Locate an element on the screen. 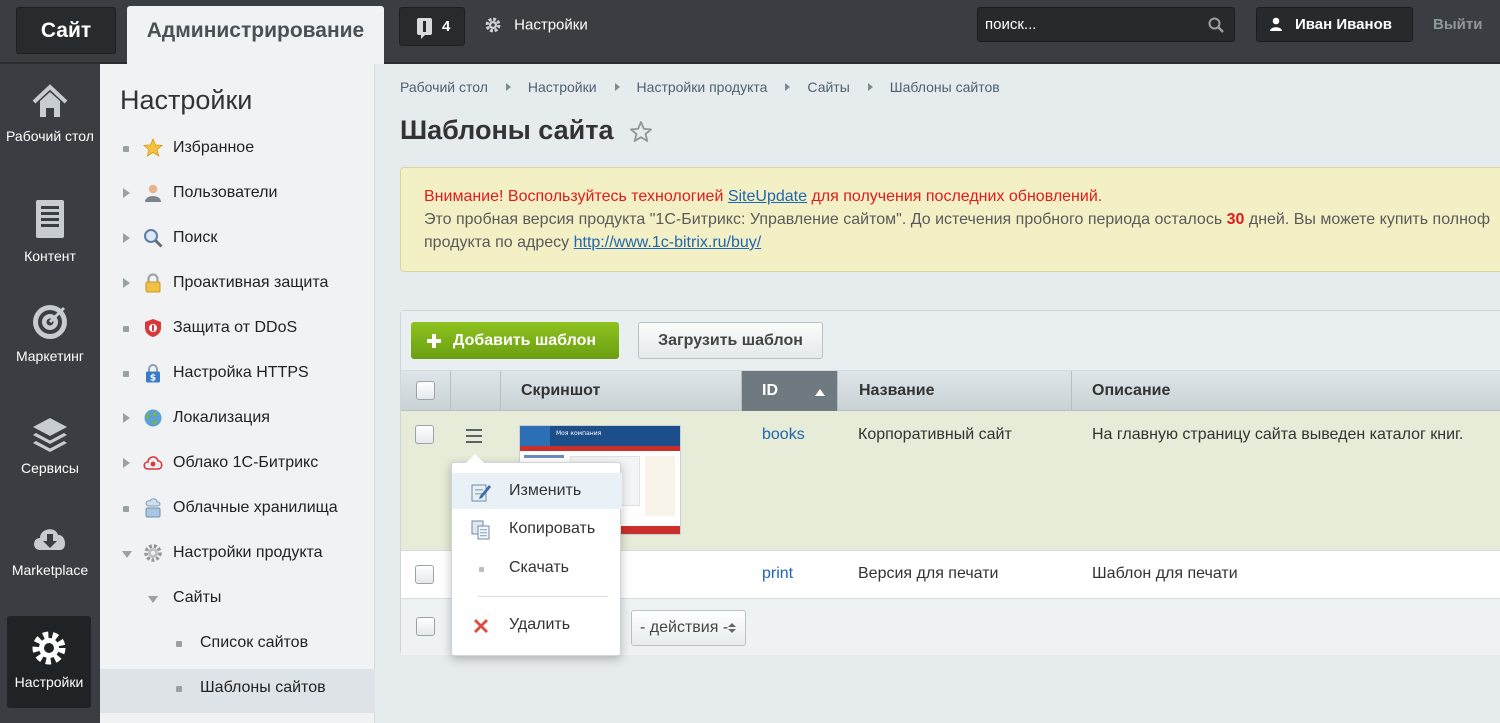 Image resolution: width=1500 pixels, height=723 pixels. breadcrumb-item: Рабочий стол is located at coordinates (444, 87).